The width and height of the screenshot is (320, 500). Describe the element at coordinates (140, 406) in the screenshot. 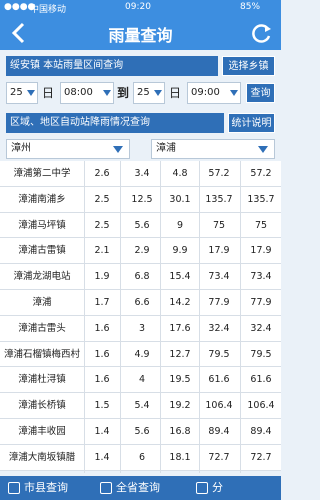

I see `table-row: 漳浦长桥镇 1.5 5.4 19.2 106.4 106.4` at that location.